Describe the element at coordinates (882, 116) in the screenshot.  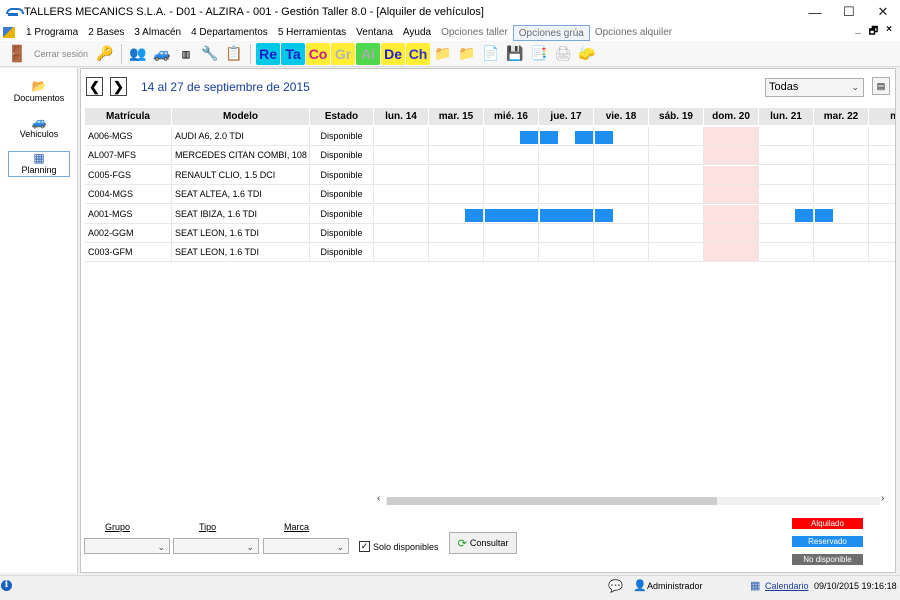
I see `day-header: mi` at that location.